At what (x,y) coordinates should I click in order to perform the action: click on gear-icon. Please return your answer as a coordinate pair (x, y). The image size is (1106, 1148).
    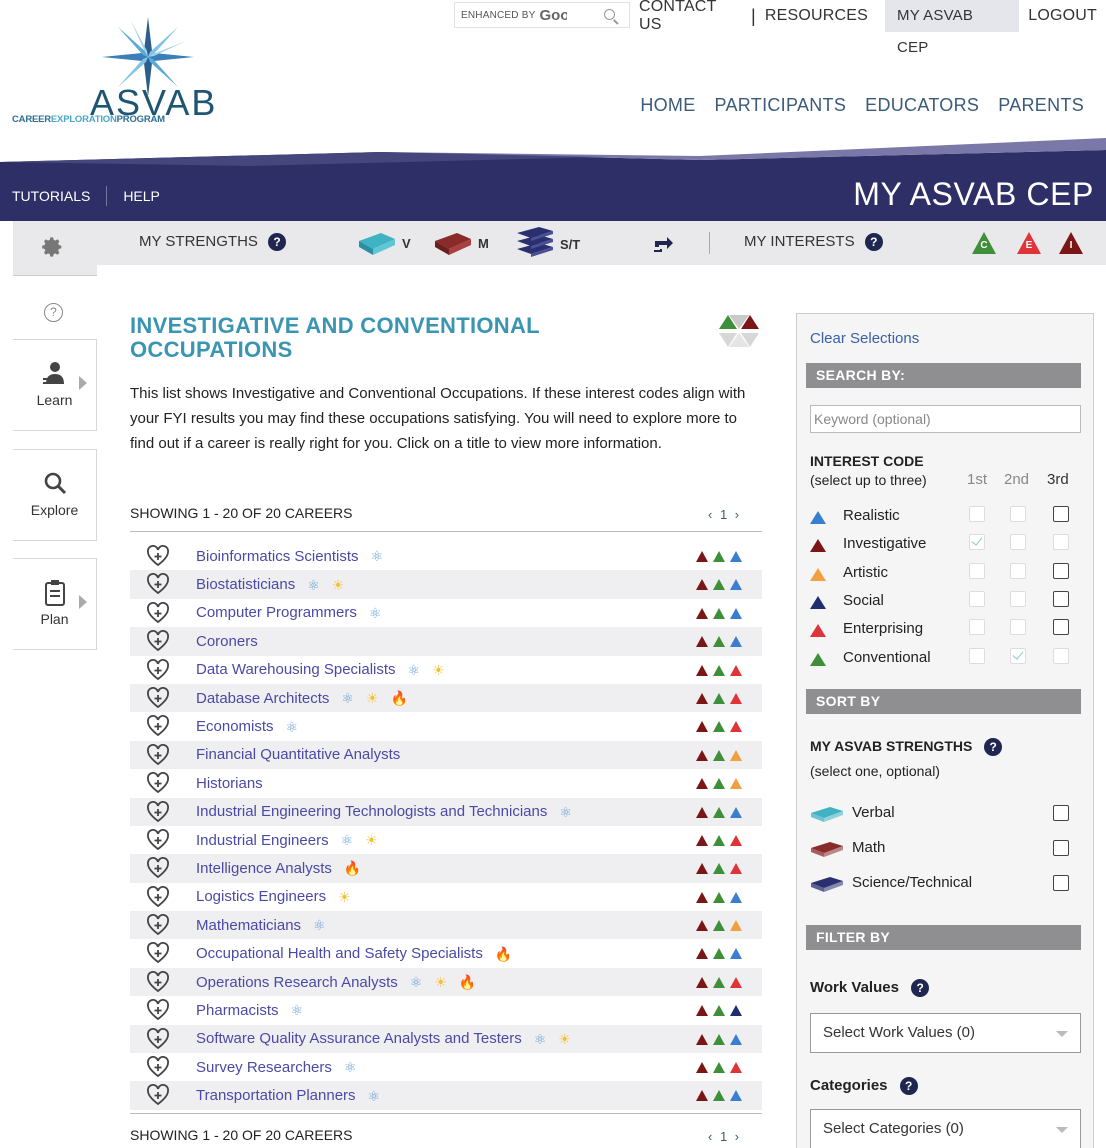
    Looking at the image, I should click on (53, 247).